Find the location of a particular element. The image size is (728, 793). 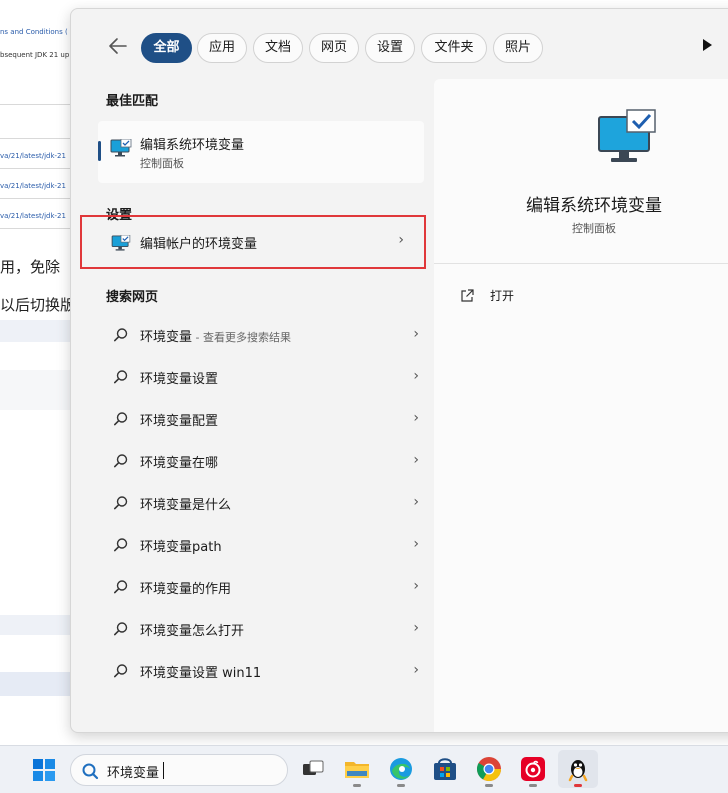

web-search-result: 环境变量是什么 › is located at coordinates (261, 503).